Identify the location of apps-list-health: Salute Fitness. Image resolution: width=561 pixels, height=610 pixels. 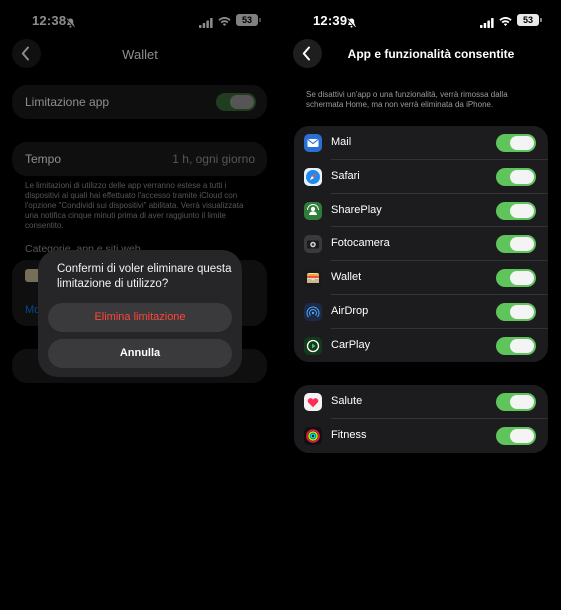
(421, 419).